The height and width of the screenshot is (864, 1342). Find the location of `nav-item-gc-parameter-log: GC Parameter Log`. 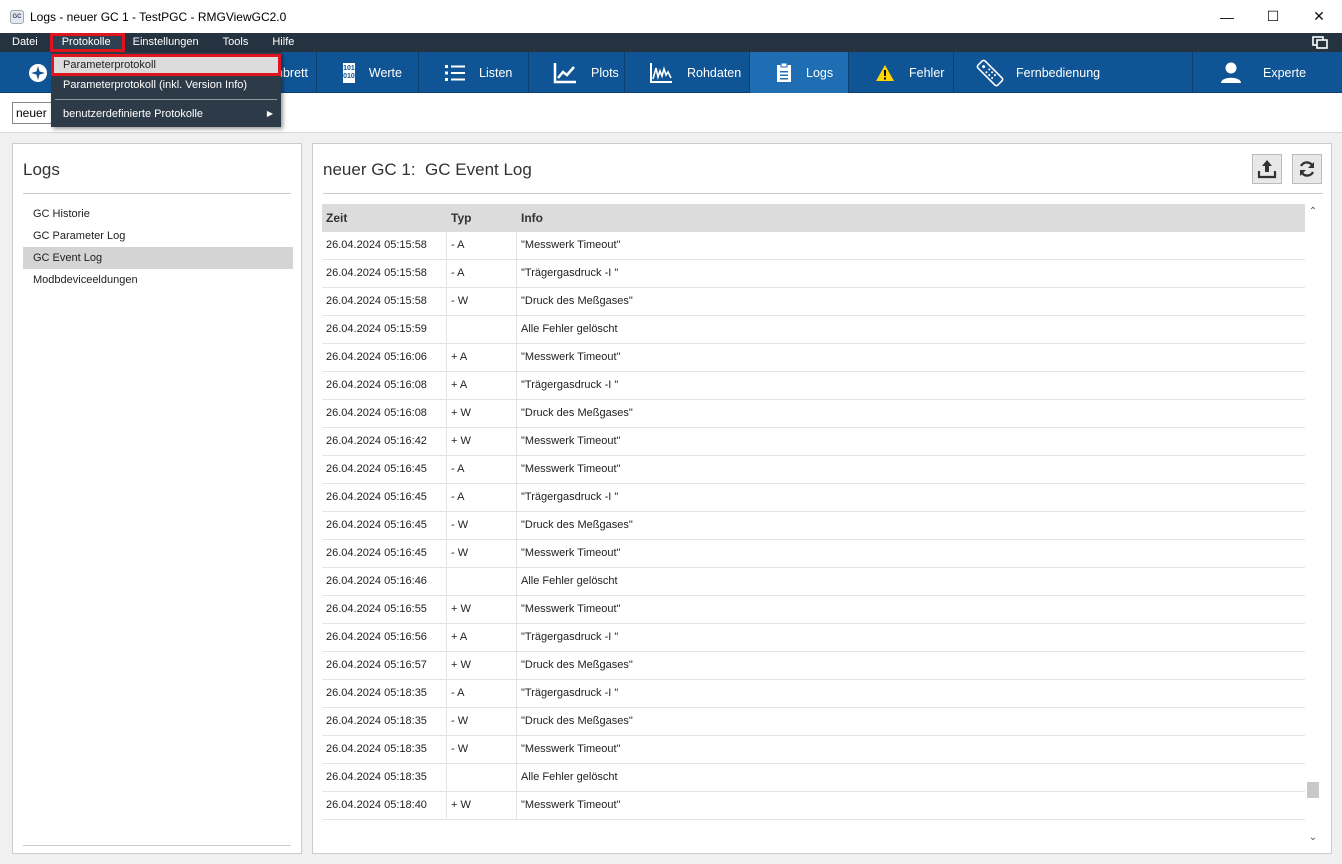

nav-item-gc-parameter-log: GC Parameter Log is located at coordinates (158, 236).